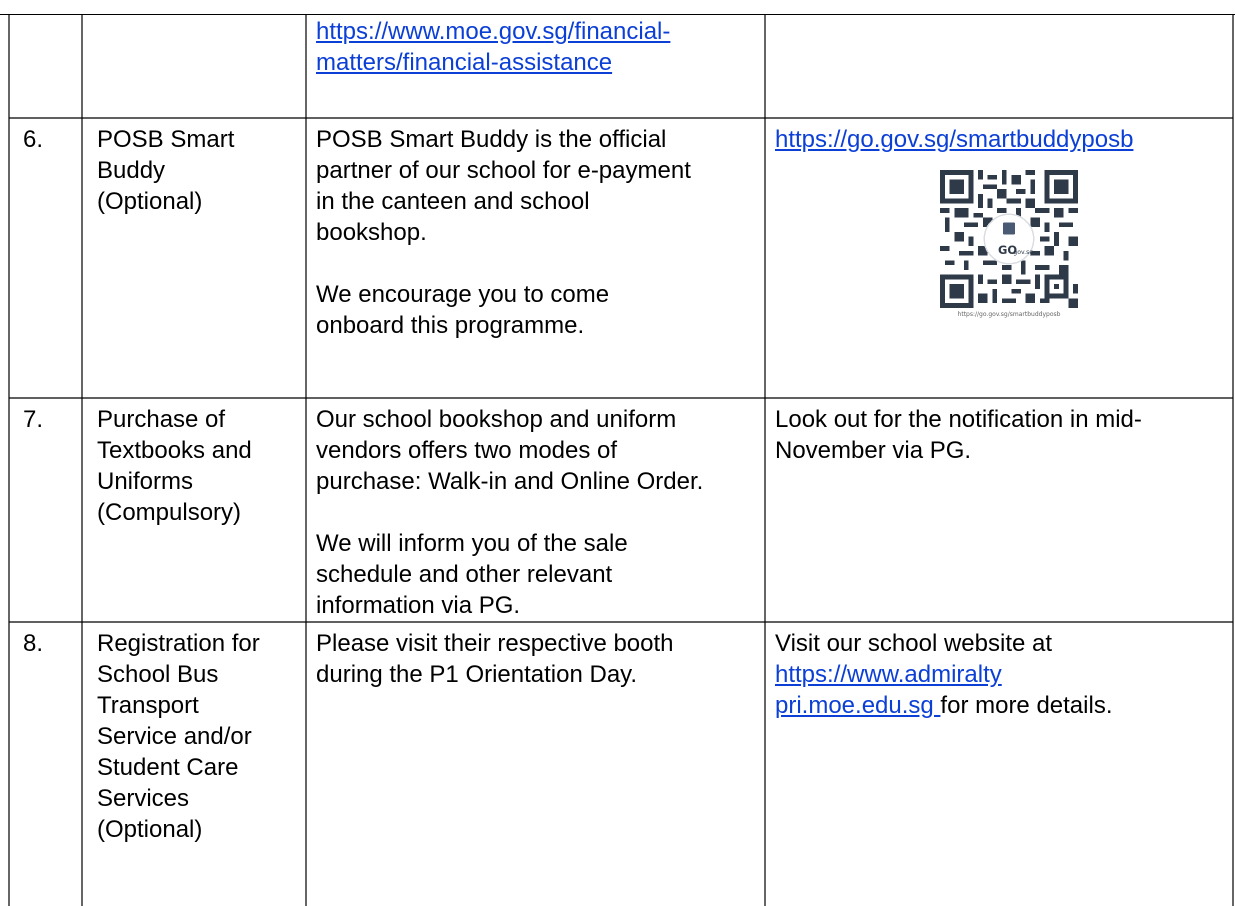  What do you see at coordinates (174, 736) in the screenshot?
I see `row-8-item-line: Service and/or` at bounding box center [174, 736].